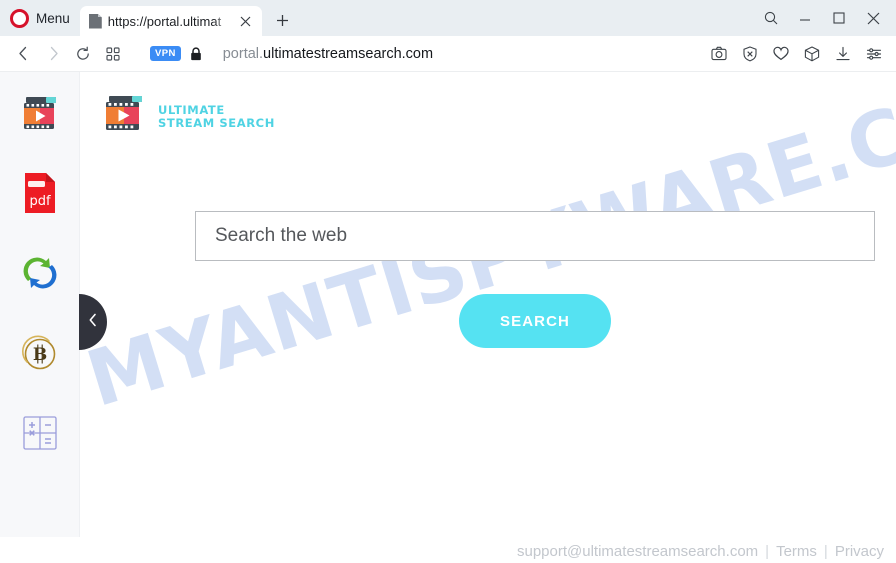 Image resolution: width=896 pixels, height=563 pixels. What do you see at coordinates (283, 20) in the screenshot?
I see `plus-icon` at bounding box center [283, 20].